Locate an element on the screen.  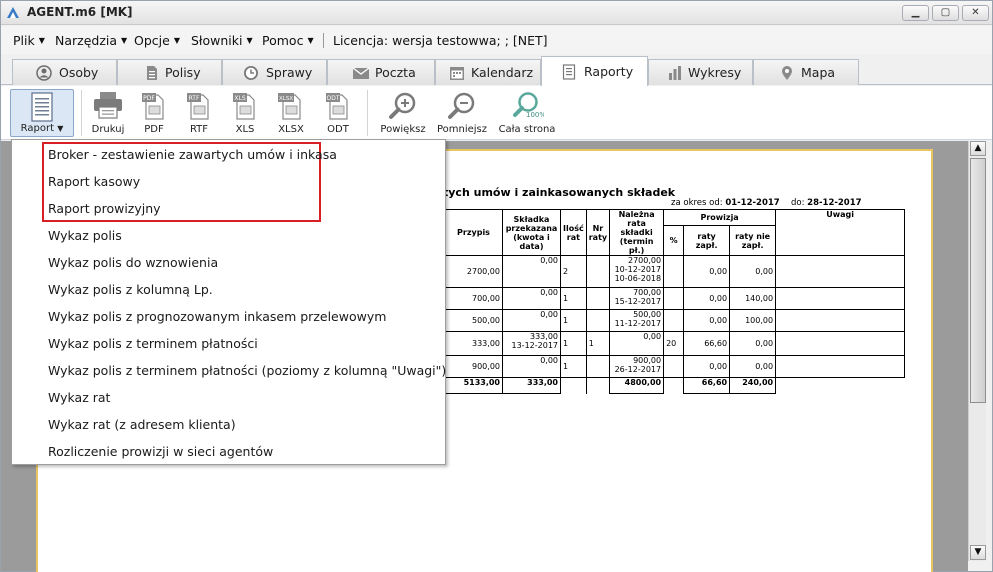
scroll-up-button: ▲ is located at coordinates (978, 148).